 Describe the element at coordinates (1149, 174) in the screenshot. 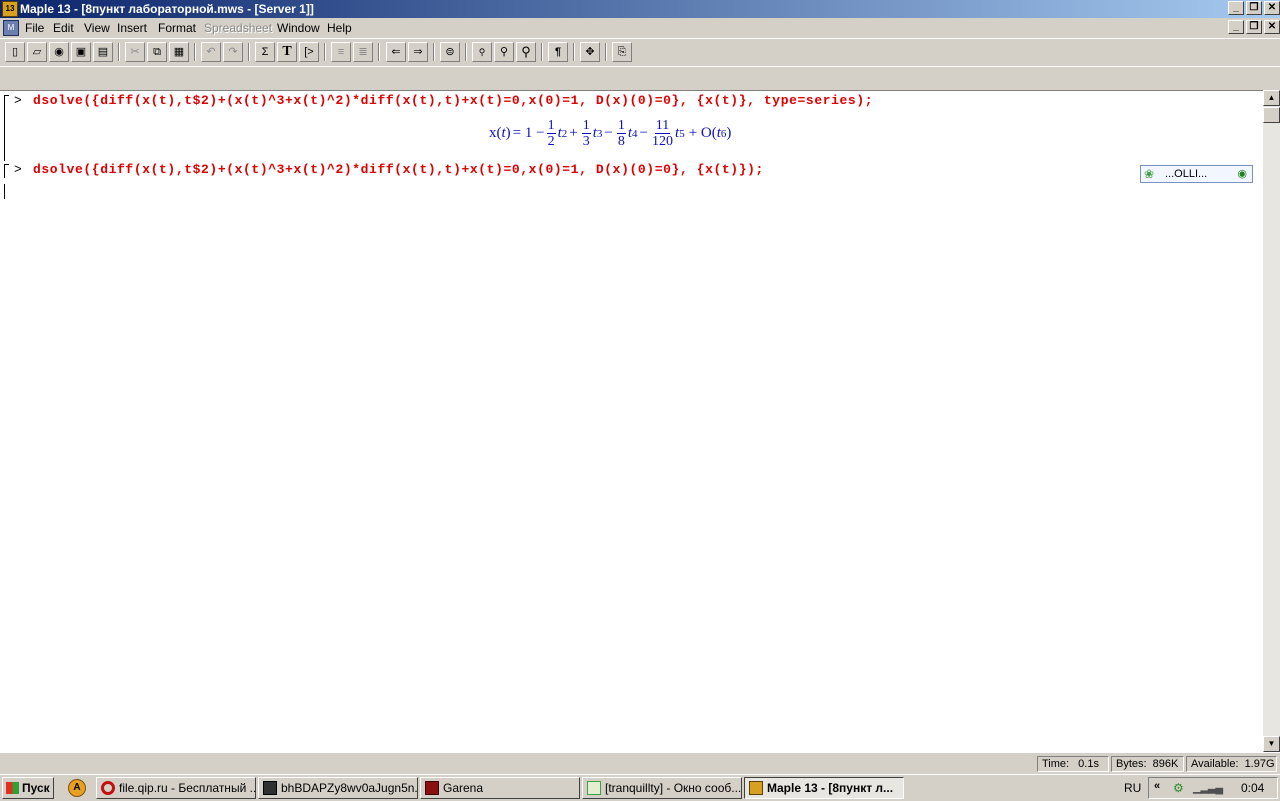

I see `qip-flower-icon: ❀` at that location.